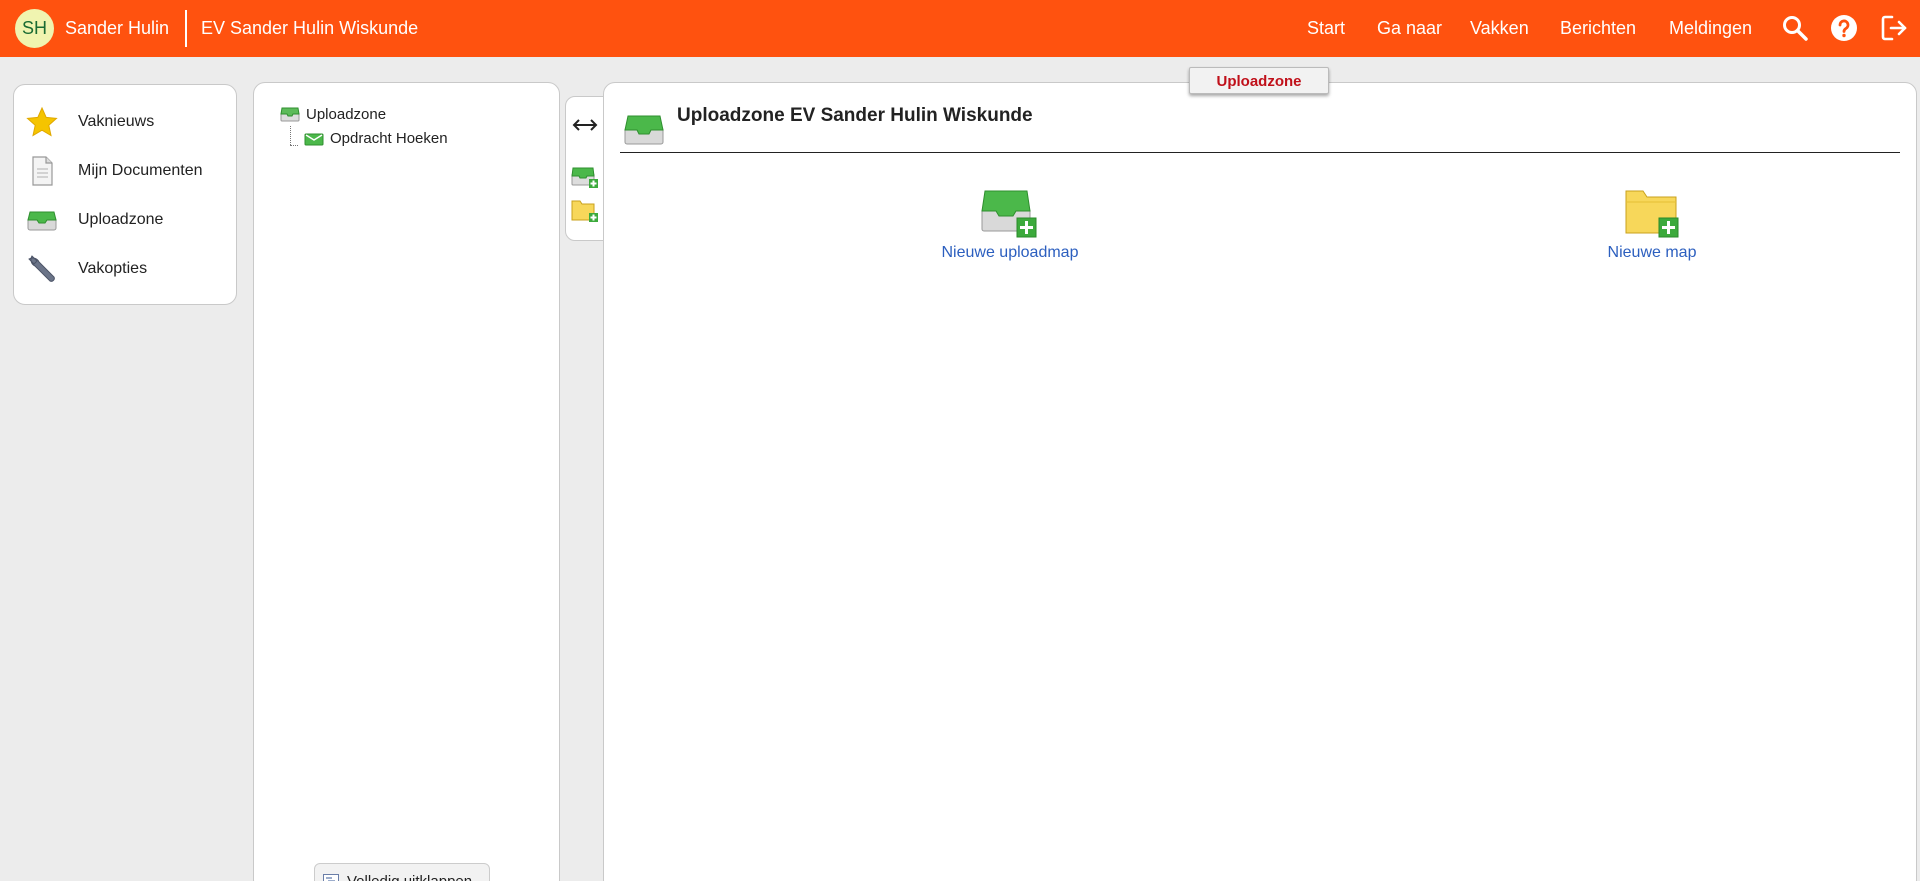 The height and width of the screenshot is (881, 1920). I want to click on tree-node-label: Uploadzone, so click(346, 114).